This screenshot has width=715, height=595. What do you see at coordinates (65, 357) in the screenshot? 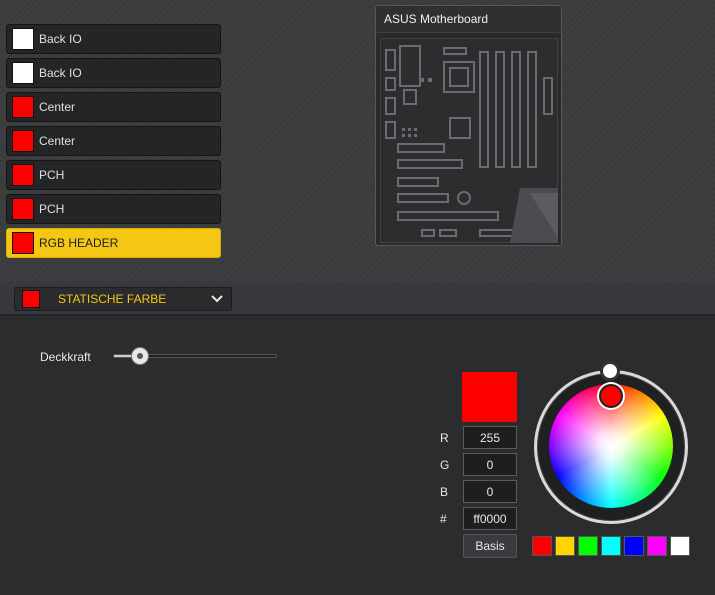
I see `opacity-label: Deckkraft` at bounding box center [65, 357].